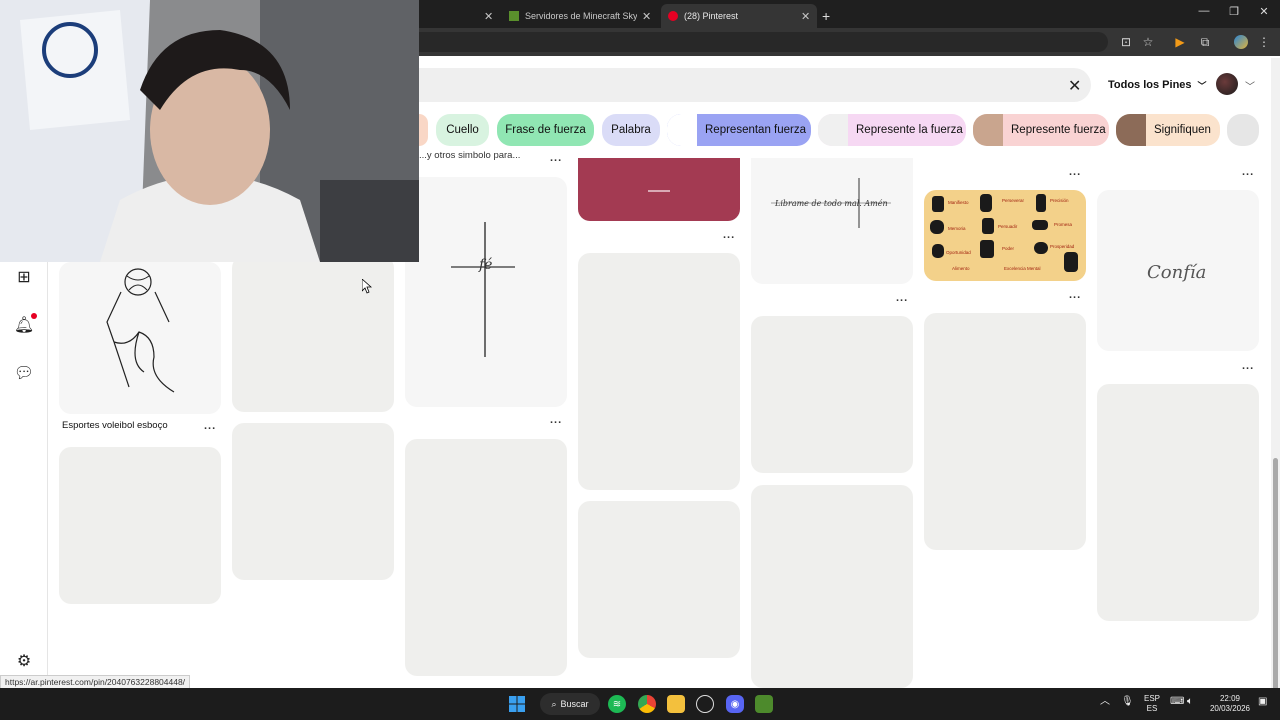 This screenshot has height=720, width=1280. I want to click on tab-label: Servidores de Minecraft Skywar, so click(581, 16).